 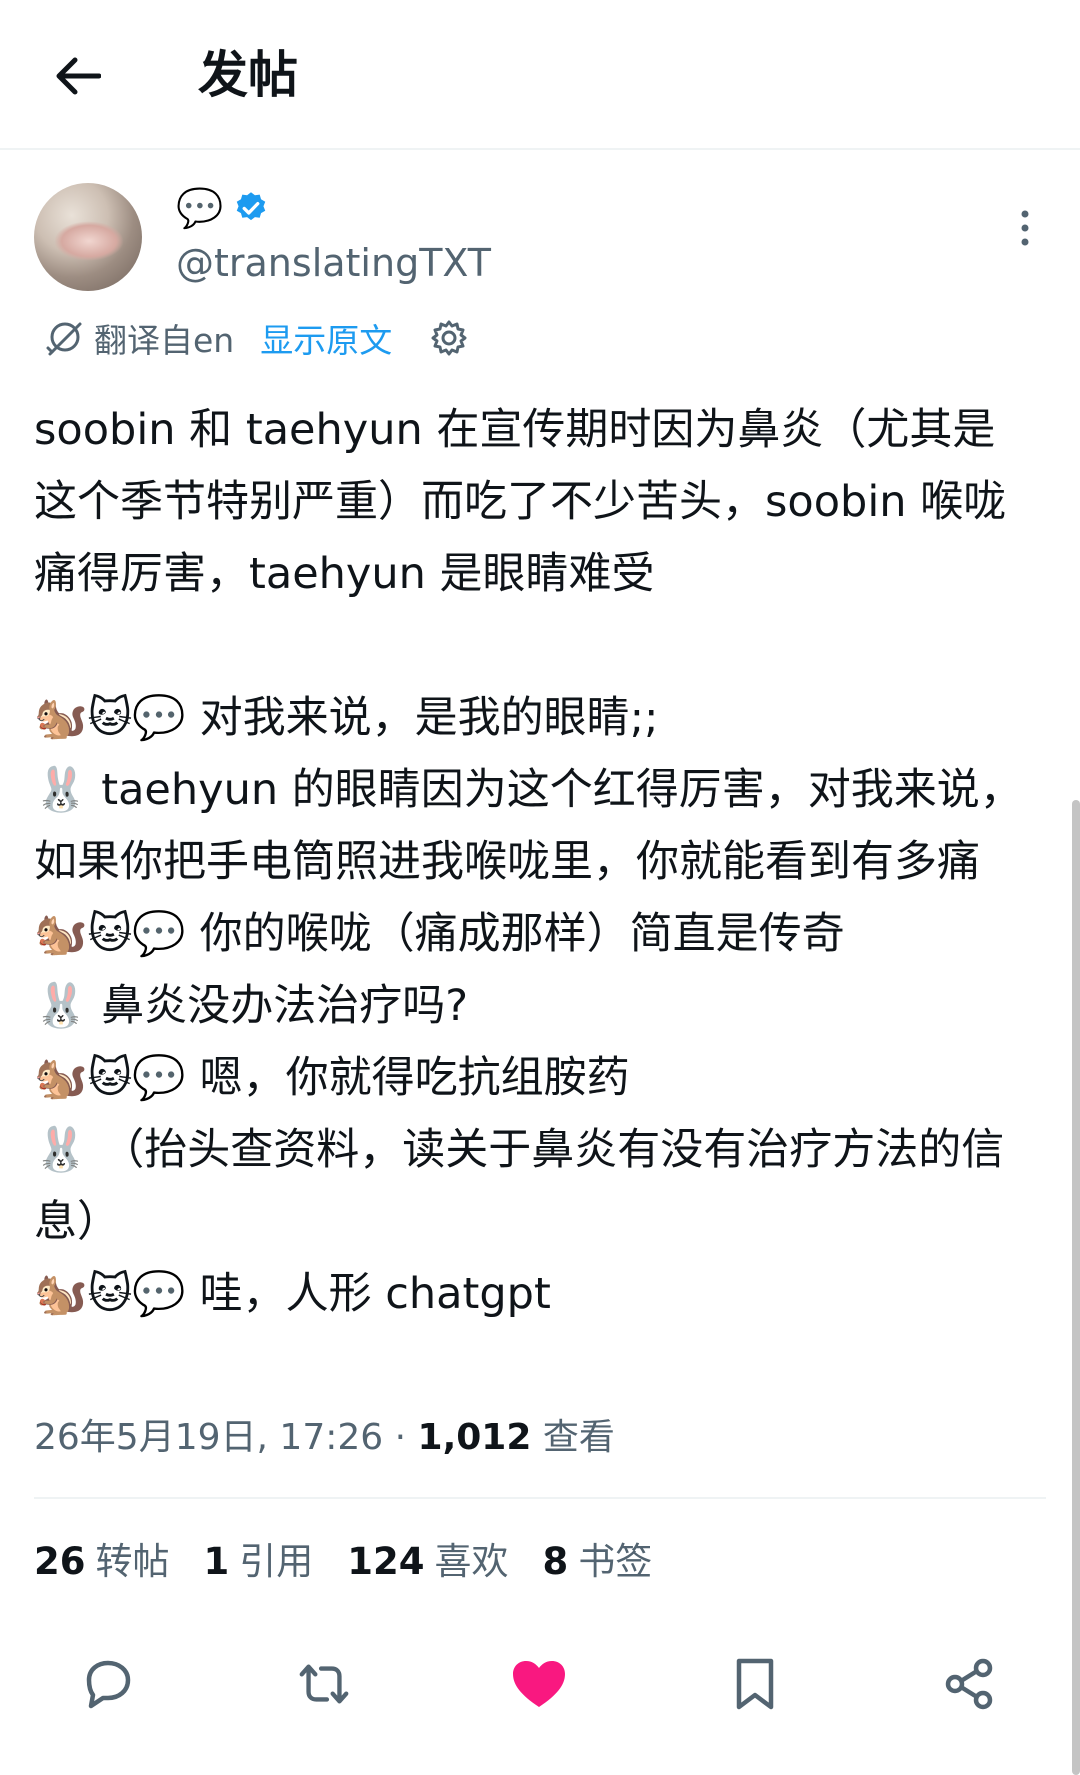 I want to click on translate-icon, so click(x=64, y=339).